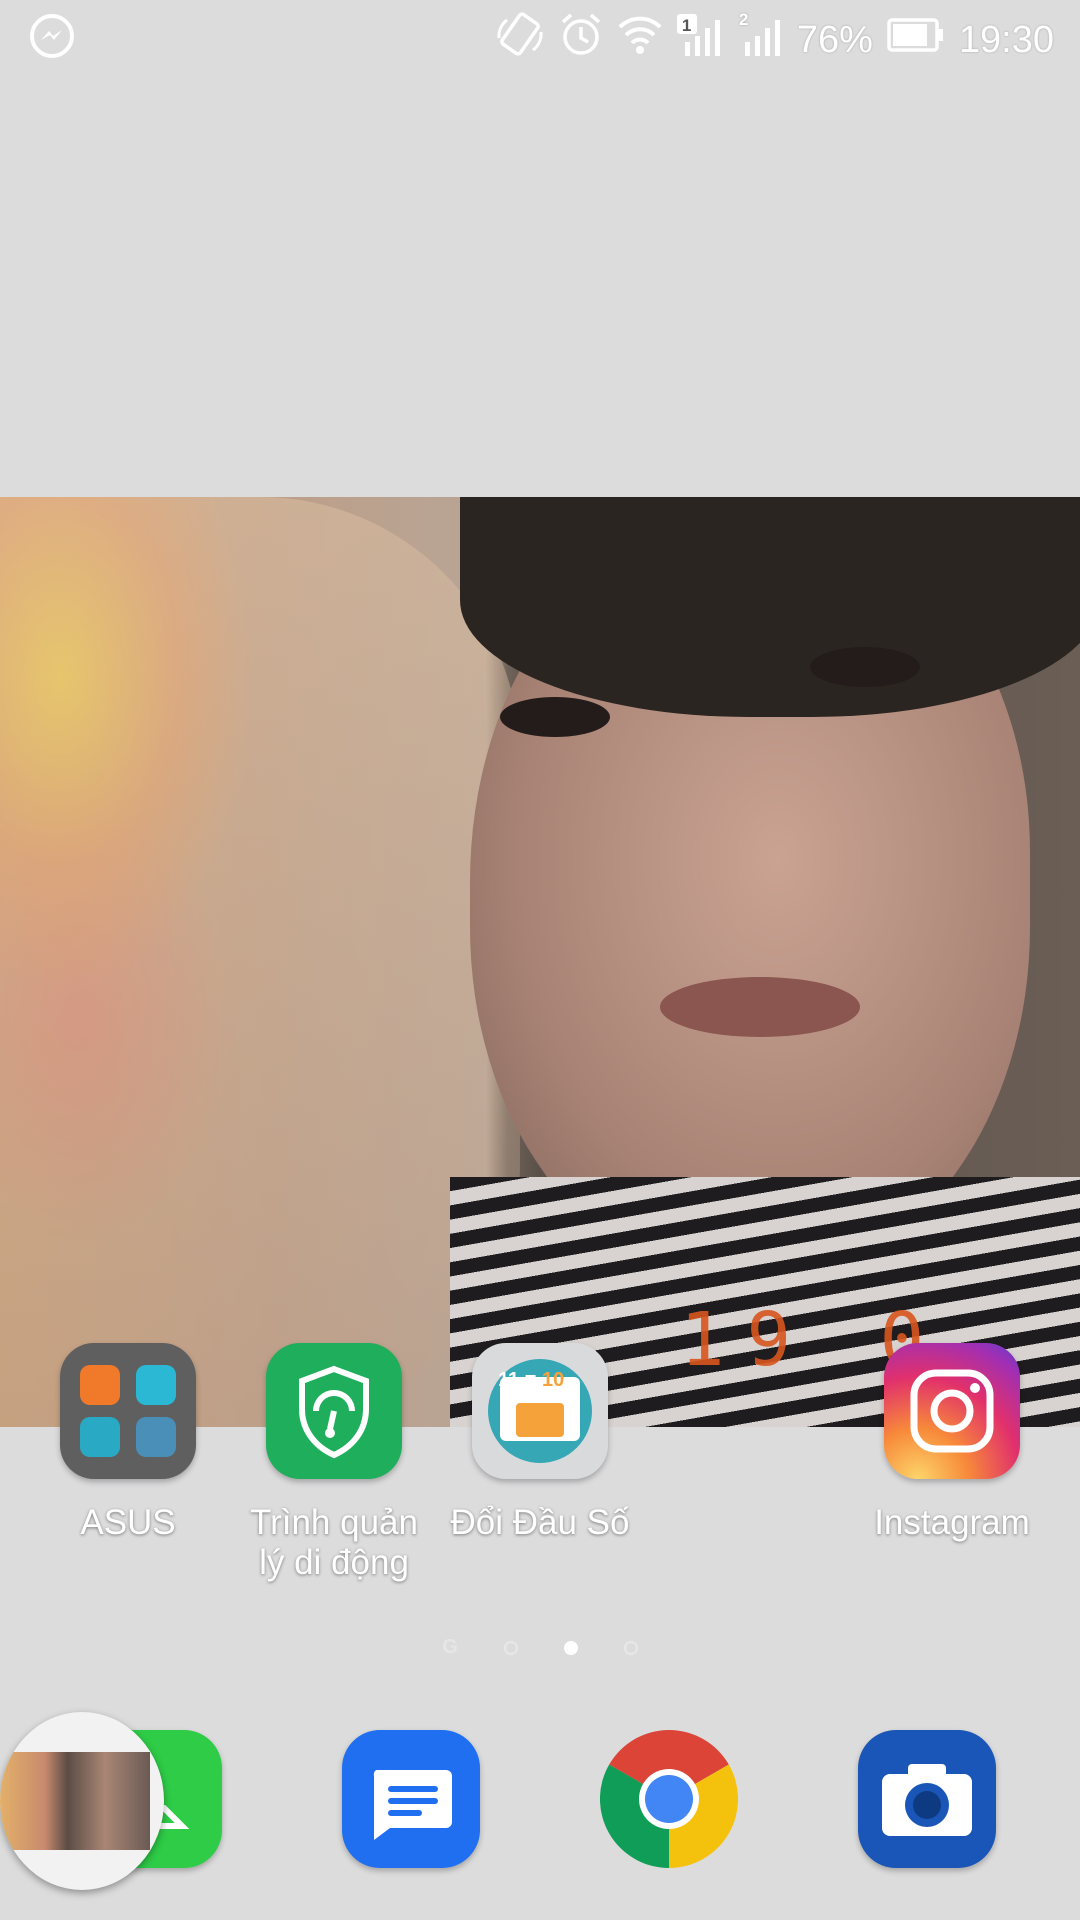 The width and height of the screenshot is (1080, 1920). Describe the element at coordinates (916, 40) in the screenshot. I see `battery-icon` at that location.